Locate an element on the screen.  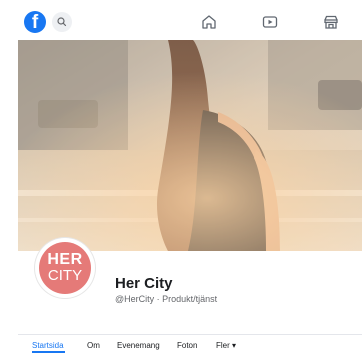
page-avatar: HER CITY is located at coordinates (65, 268).